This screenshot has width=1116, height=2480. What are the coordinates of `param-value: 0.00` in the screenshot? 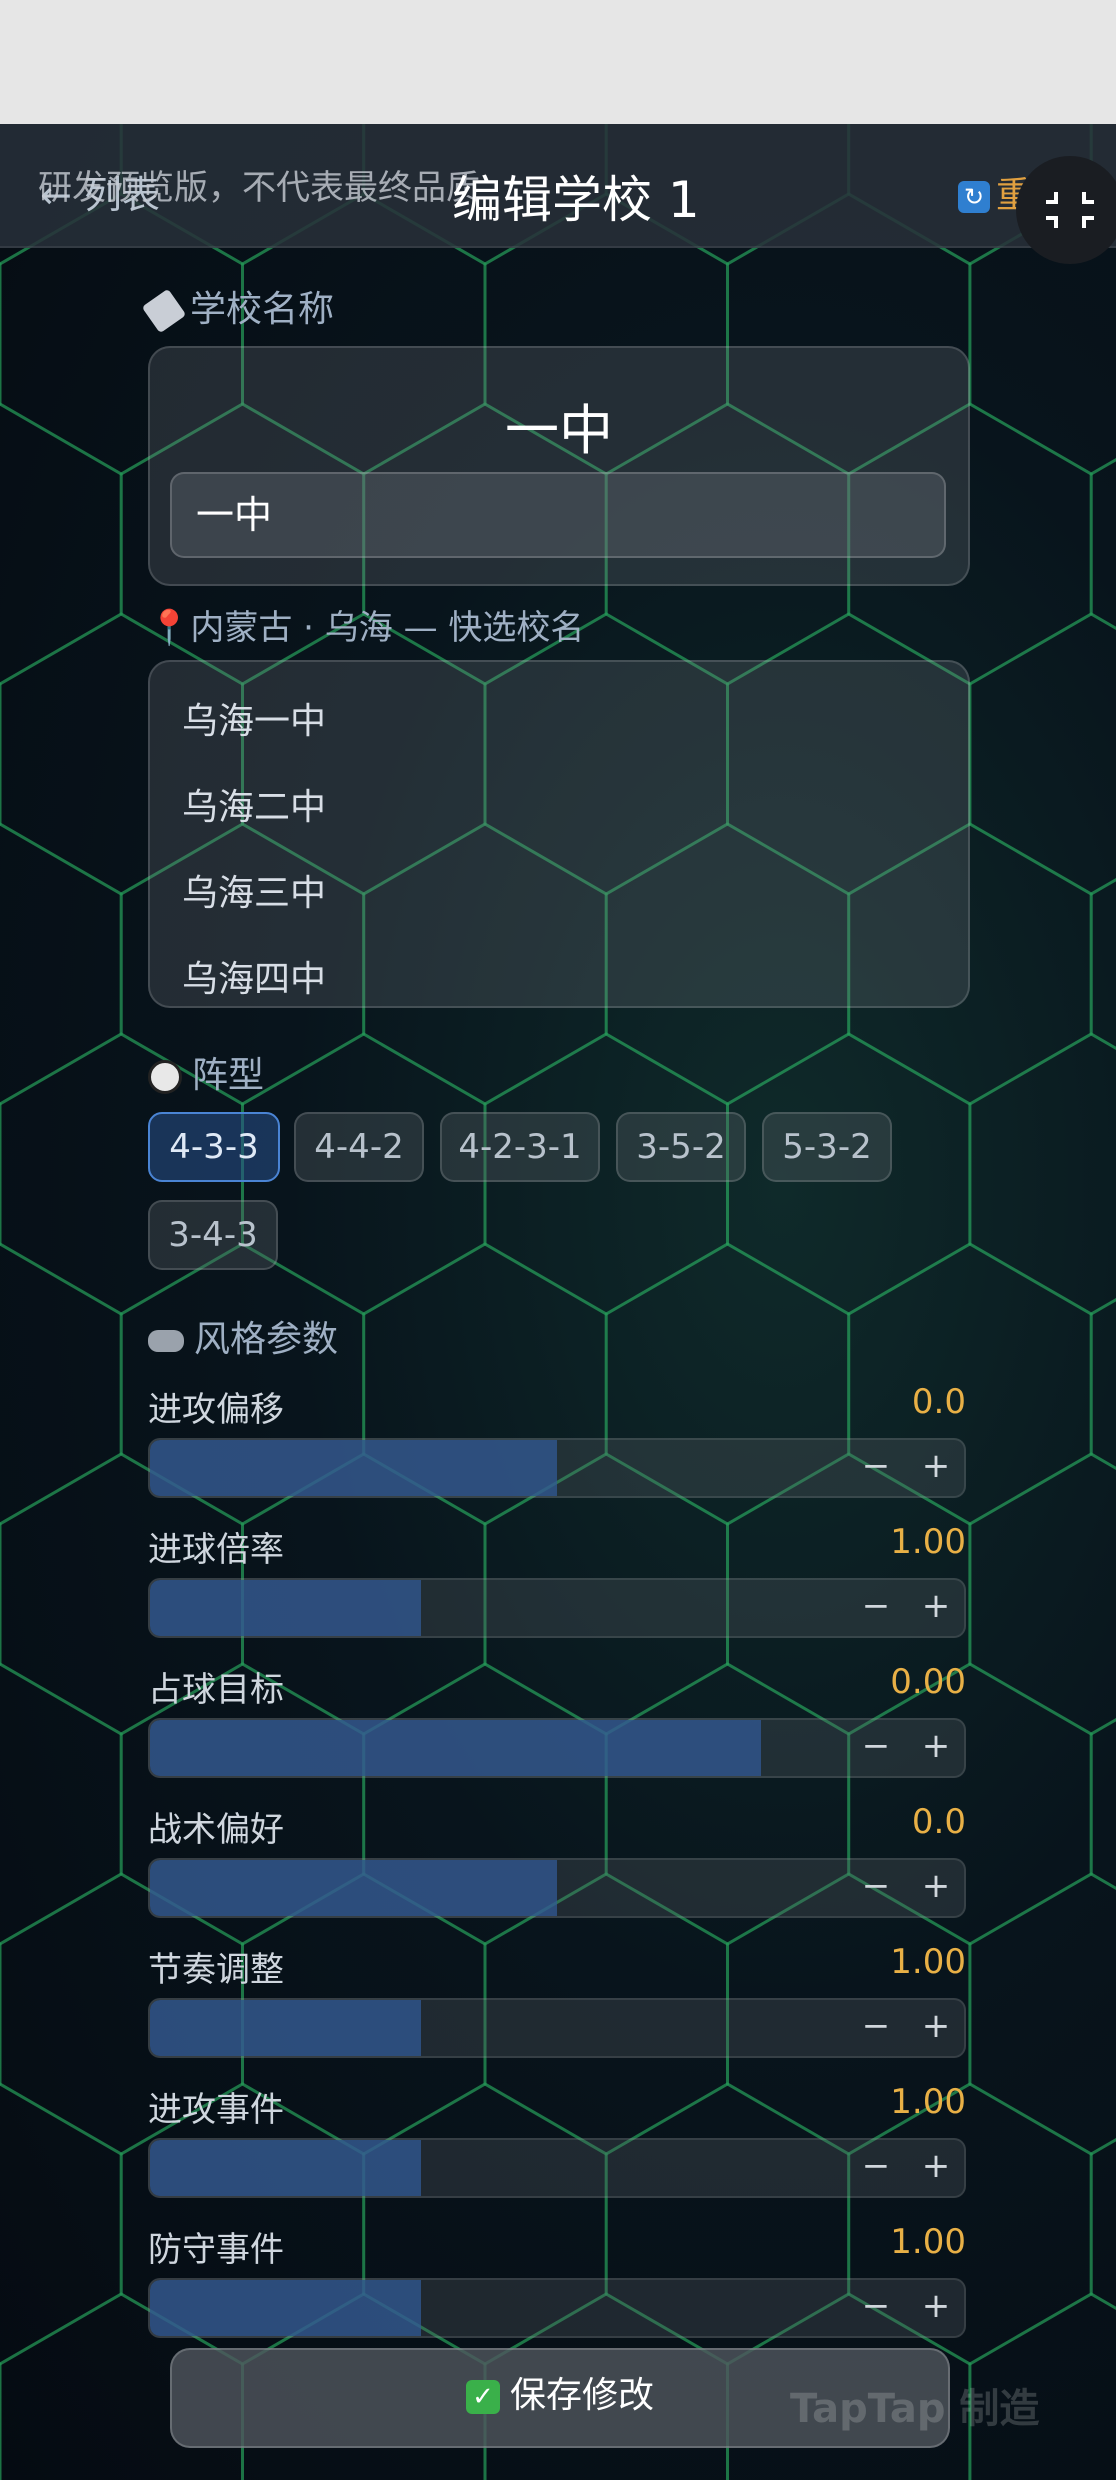 It's located at (928, 1682).